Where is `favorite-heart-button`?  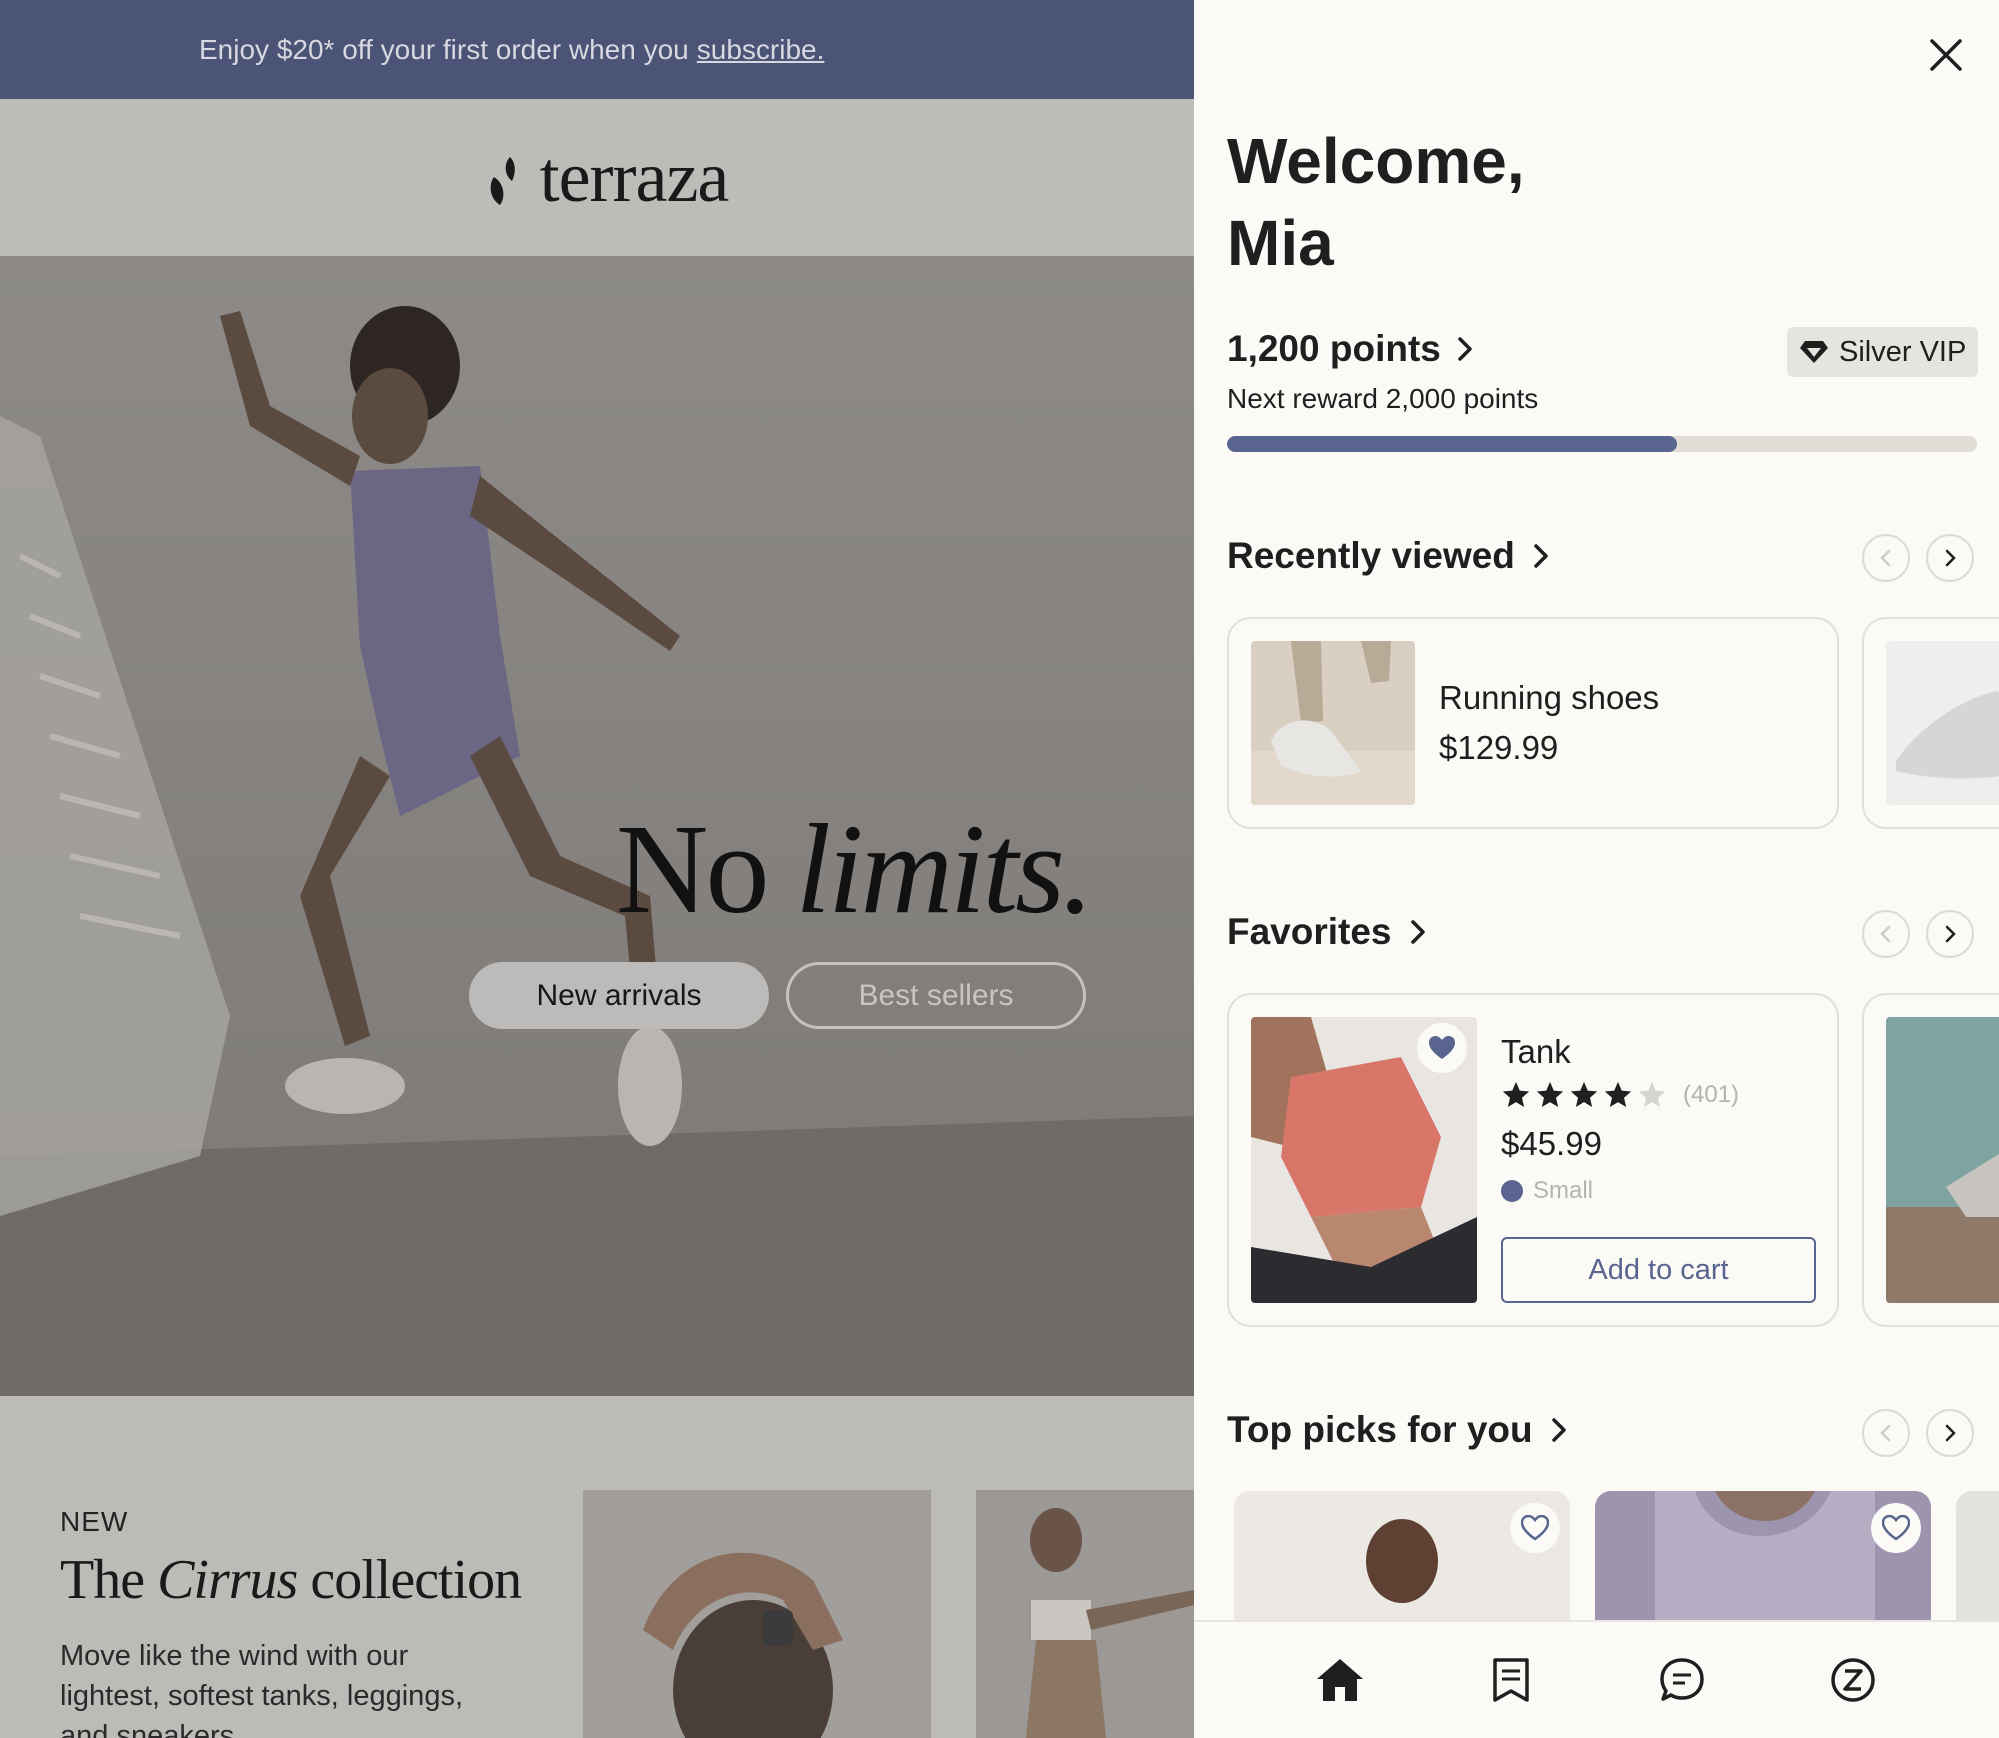 favorite-heart-button is located at coordinates (1442, 1048).